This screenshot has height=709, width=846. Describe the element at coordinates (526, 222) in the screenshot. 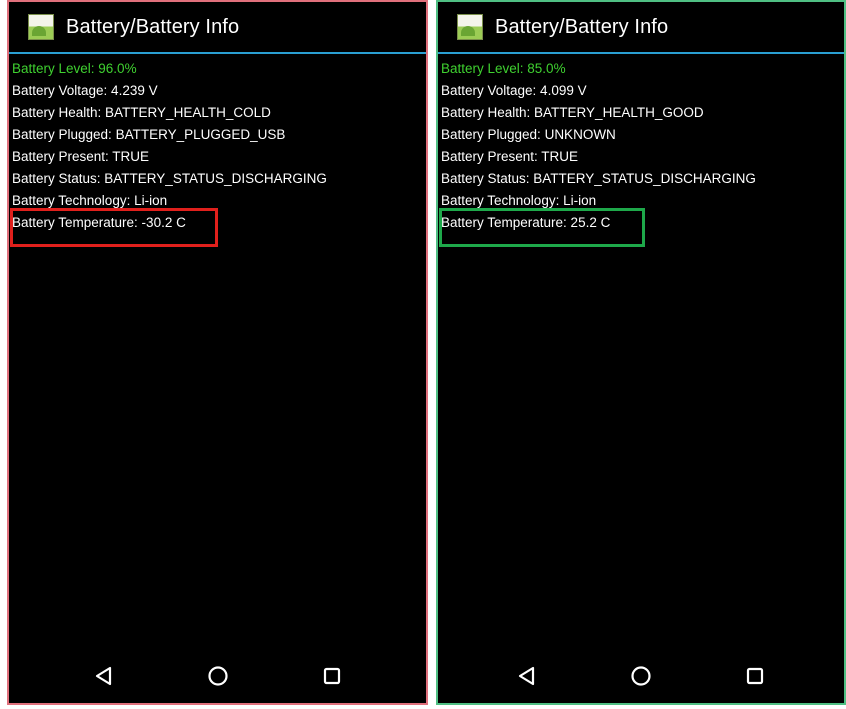

I see `battery-temperature-line: Battery Temperature: 25.2 C` at that location.